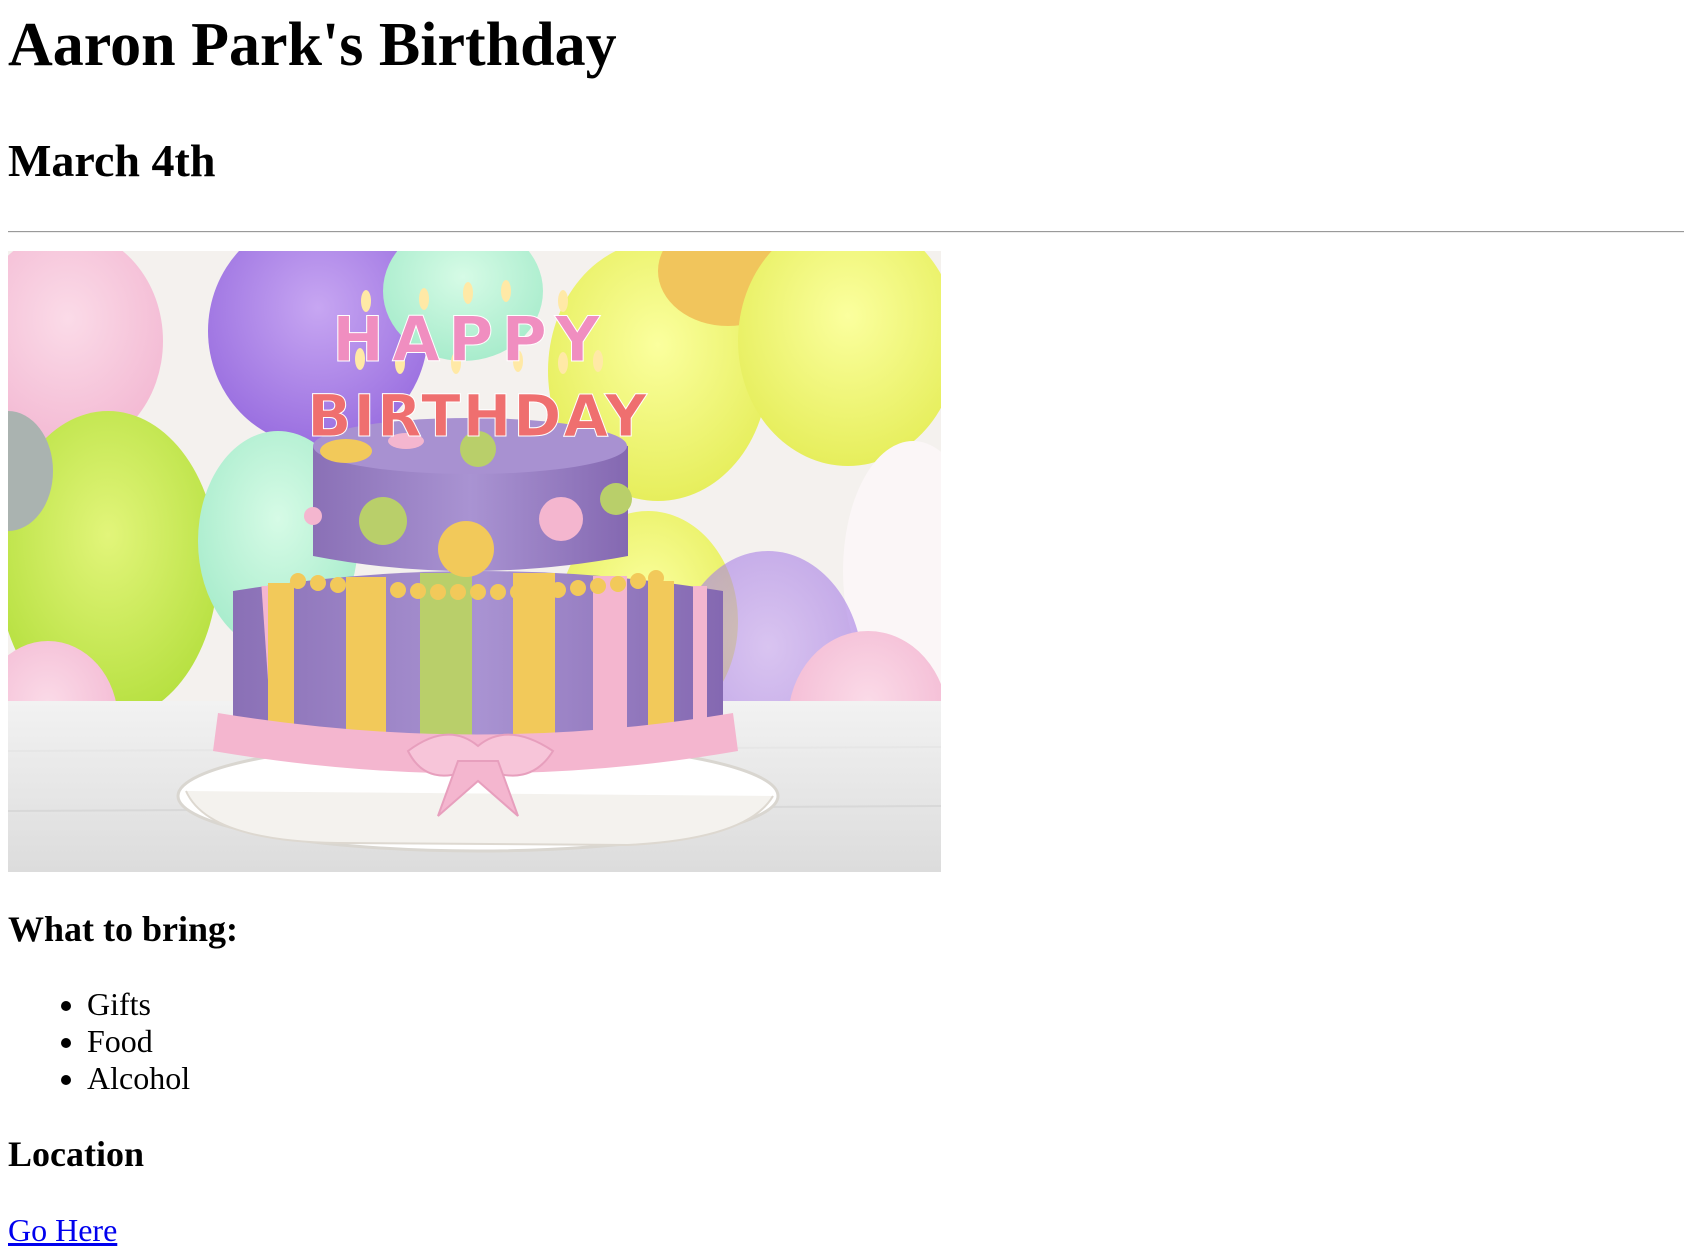  I want to click on list-item: Food, so click(885, 1041).